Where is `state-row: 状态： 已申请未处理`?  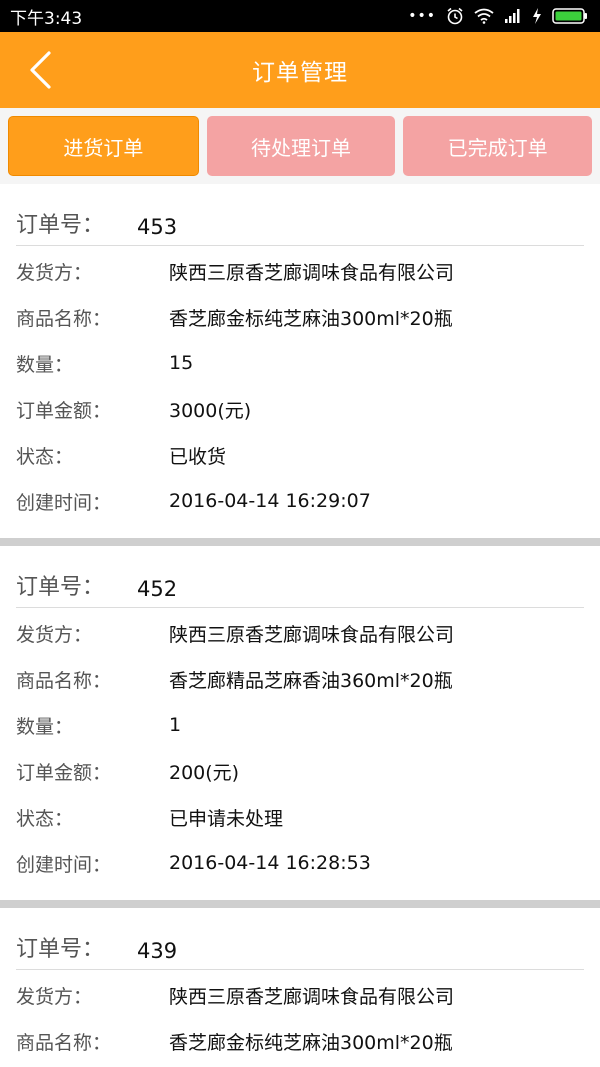 state-row: 状态： 已申请未处理 is located at coordinates (300, 817).